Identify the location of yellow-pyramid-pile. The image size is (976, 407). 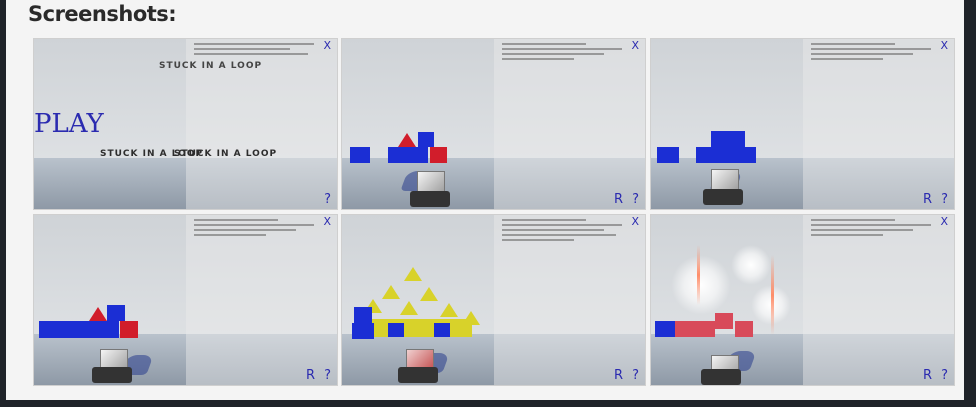
(422, 328).